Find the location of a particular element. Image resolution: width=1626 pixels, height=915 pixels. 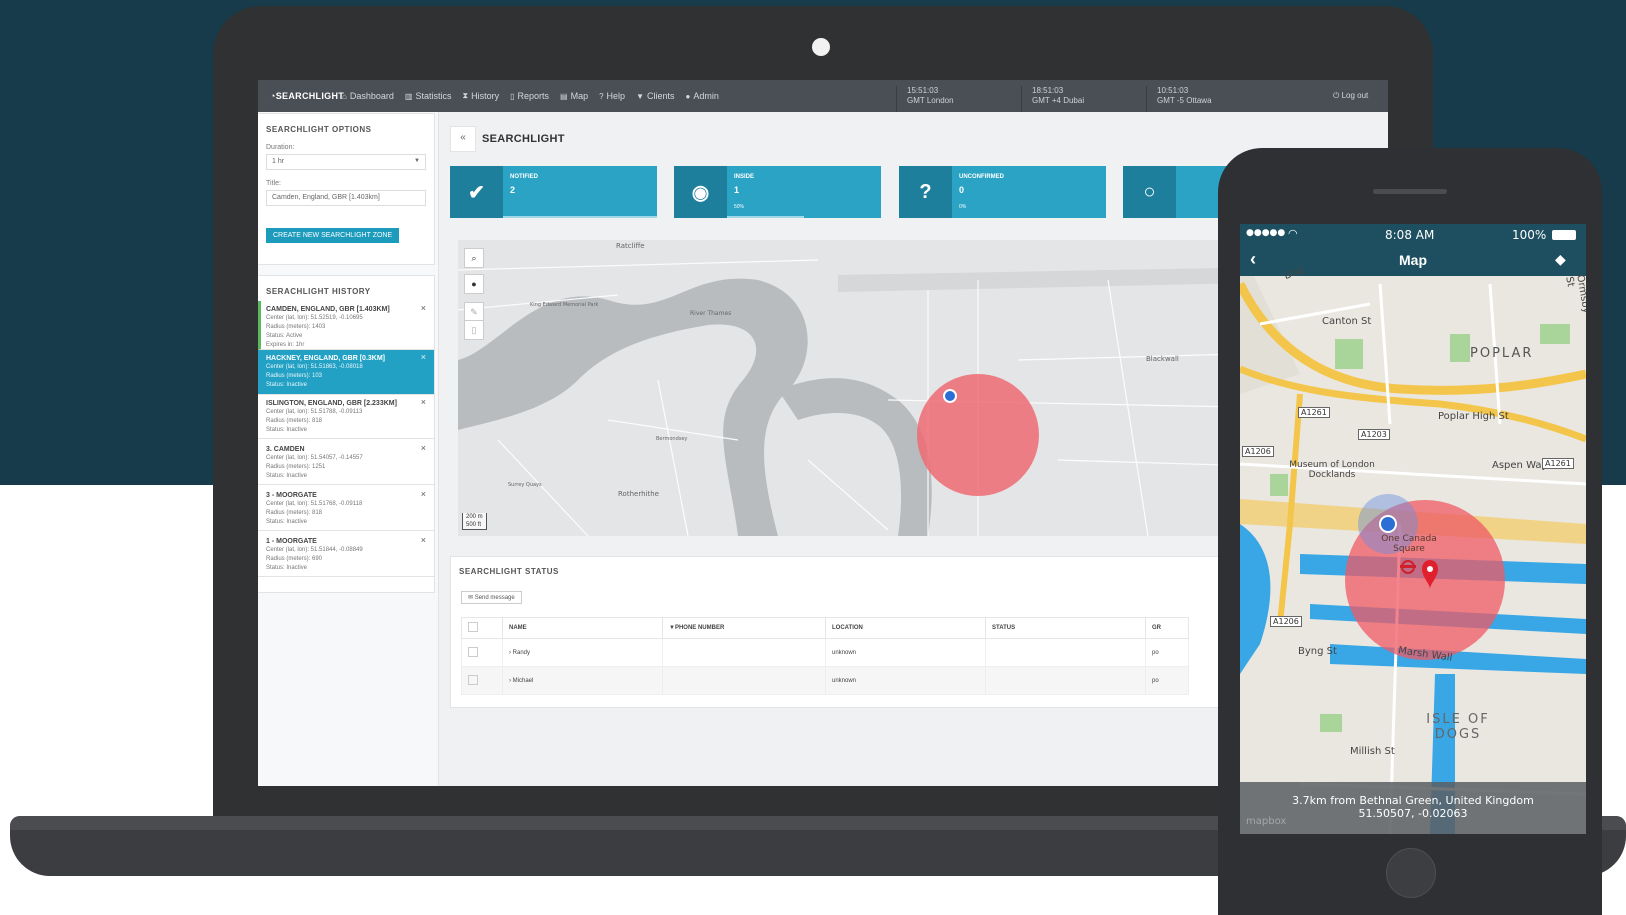

wifi-icon: ◠ is located at coordinates (1293, 233).